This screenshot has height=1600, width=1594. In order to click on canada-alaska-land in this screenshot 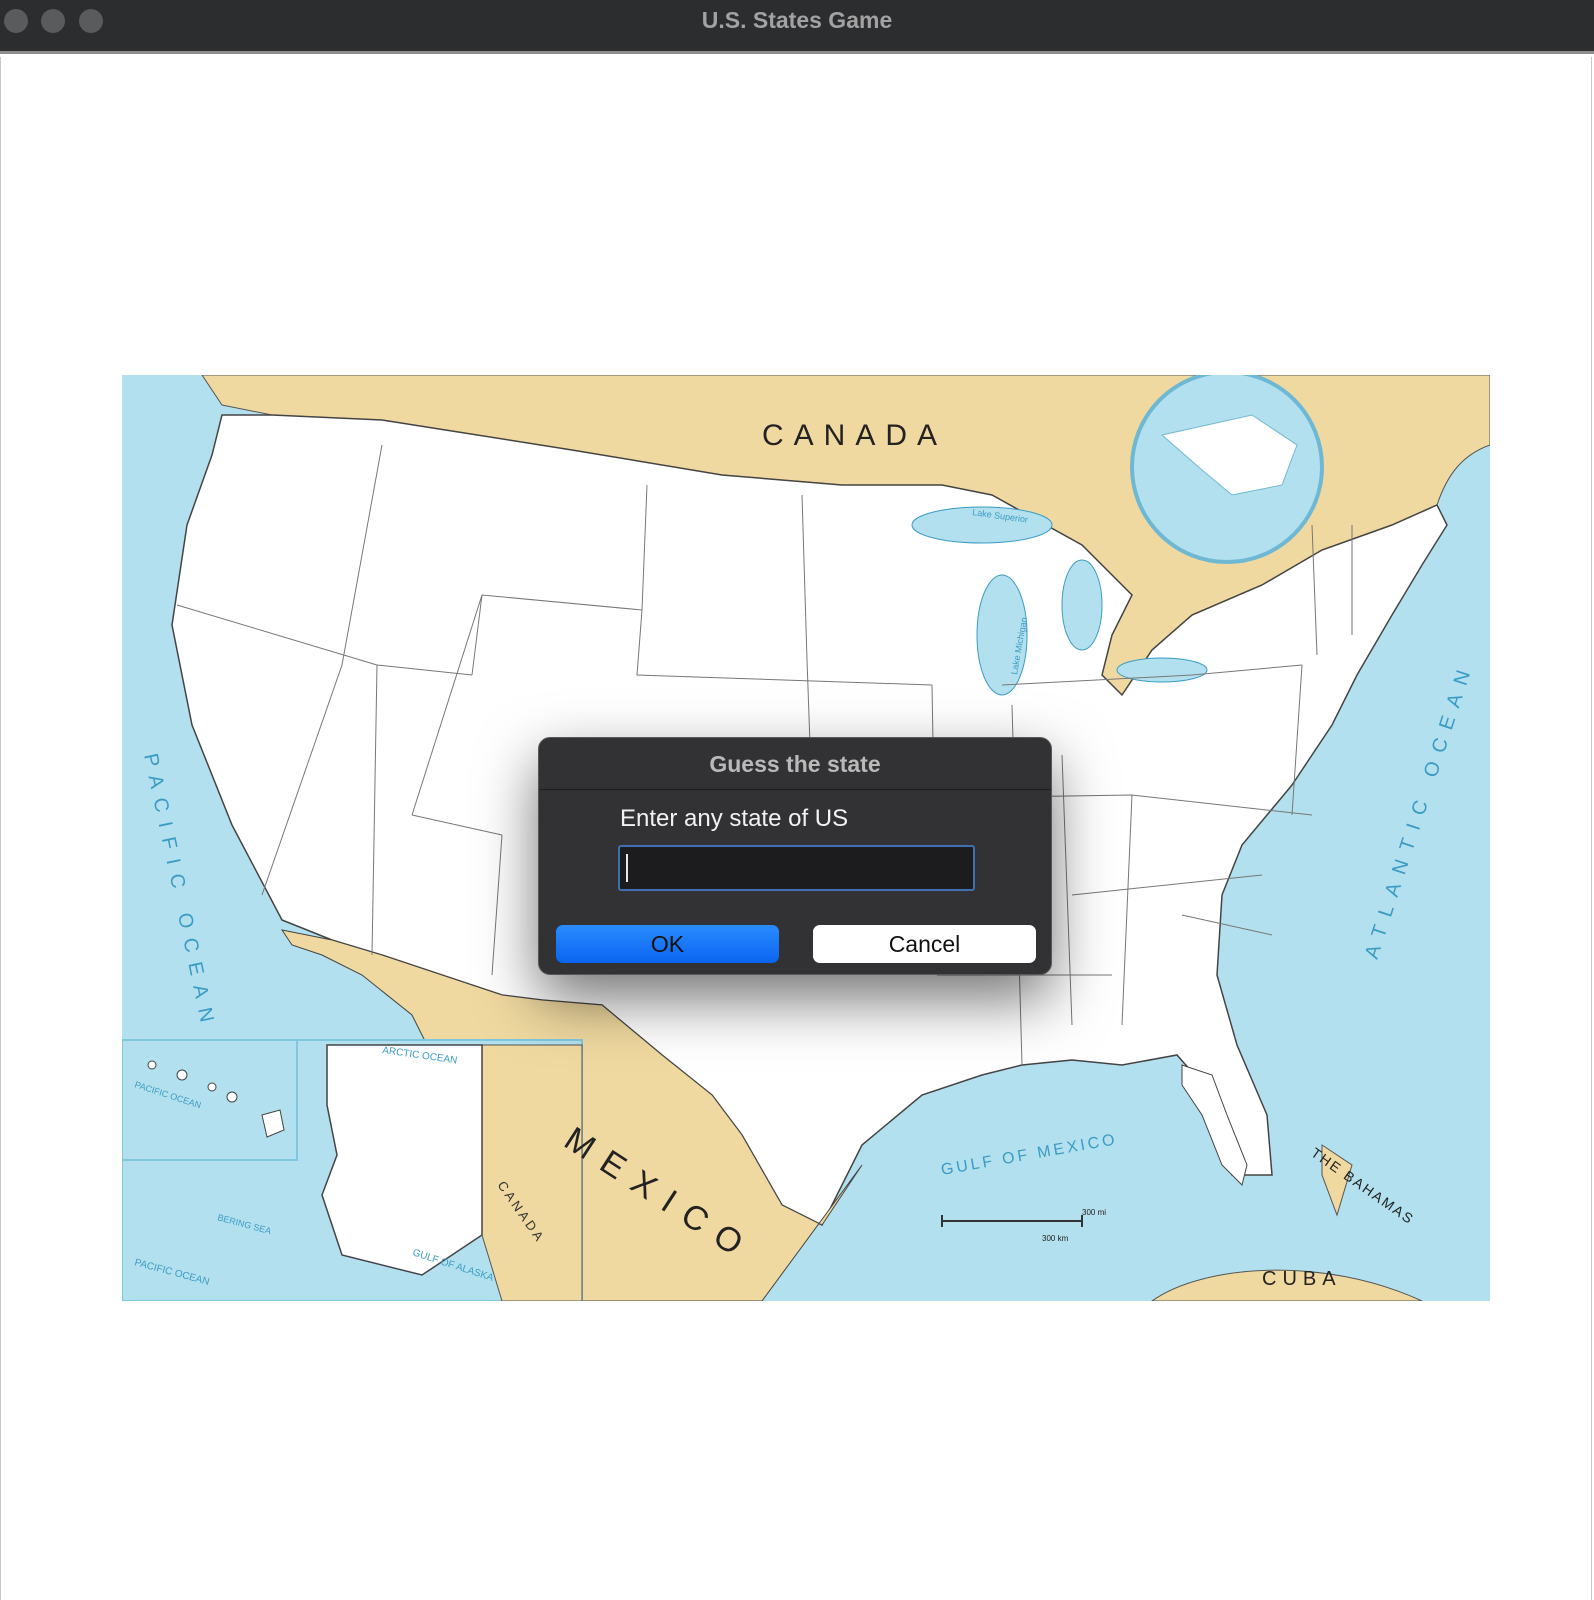, I will do `click(532, 1172)`.